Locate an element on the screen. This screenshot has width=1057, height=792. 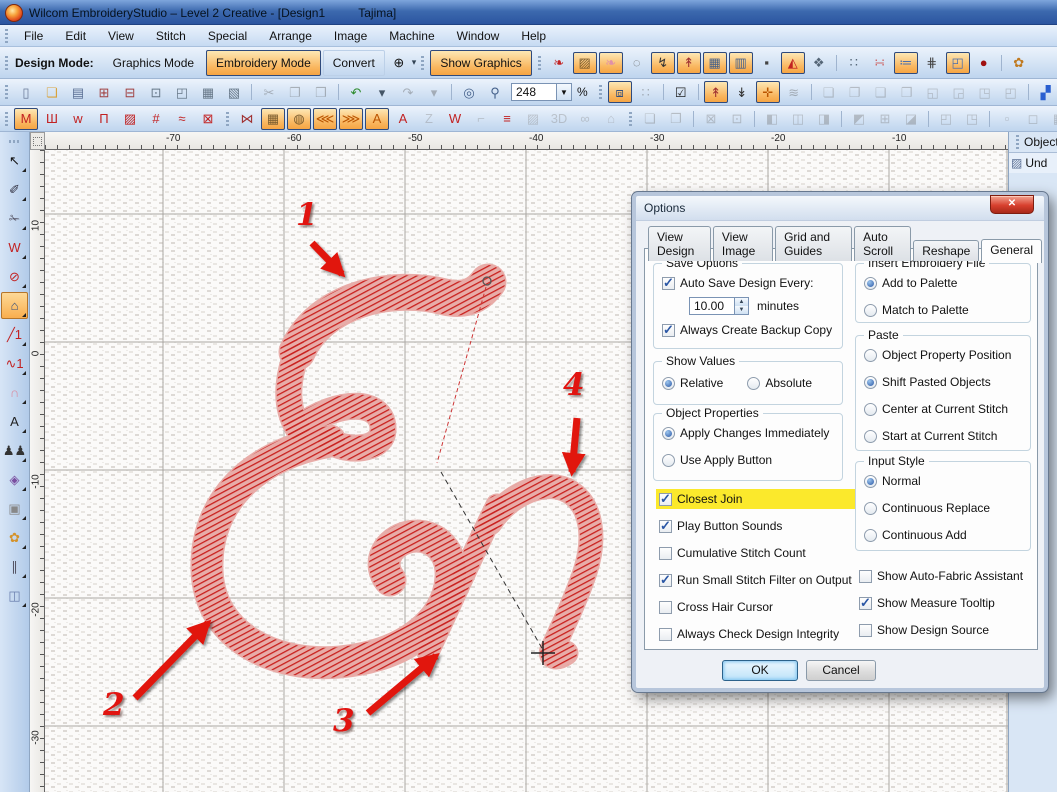
design-check-icon: ☑ is located at coordinates (681, 92).